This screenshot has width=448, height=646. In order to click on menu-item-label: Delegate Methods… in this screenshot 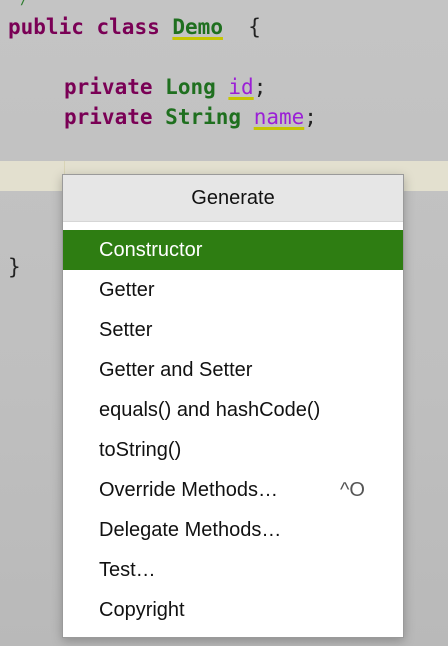, I will do `click(190, 529)`.